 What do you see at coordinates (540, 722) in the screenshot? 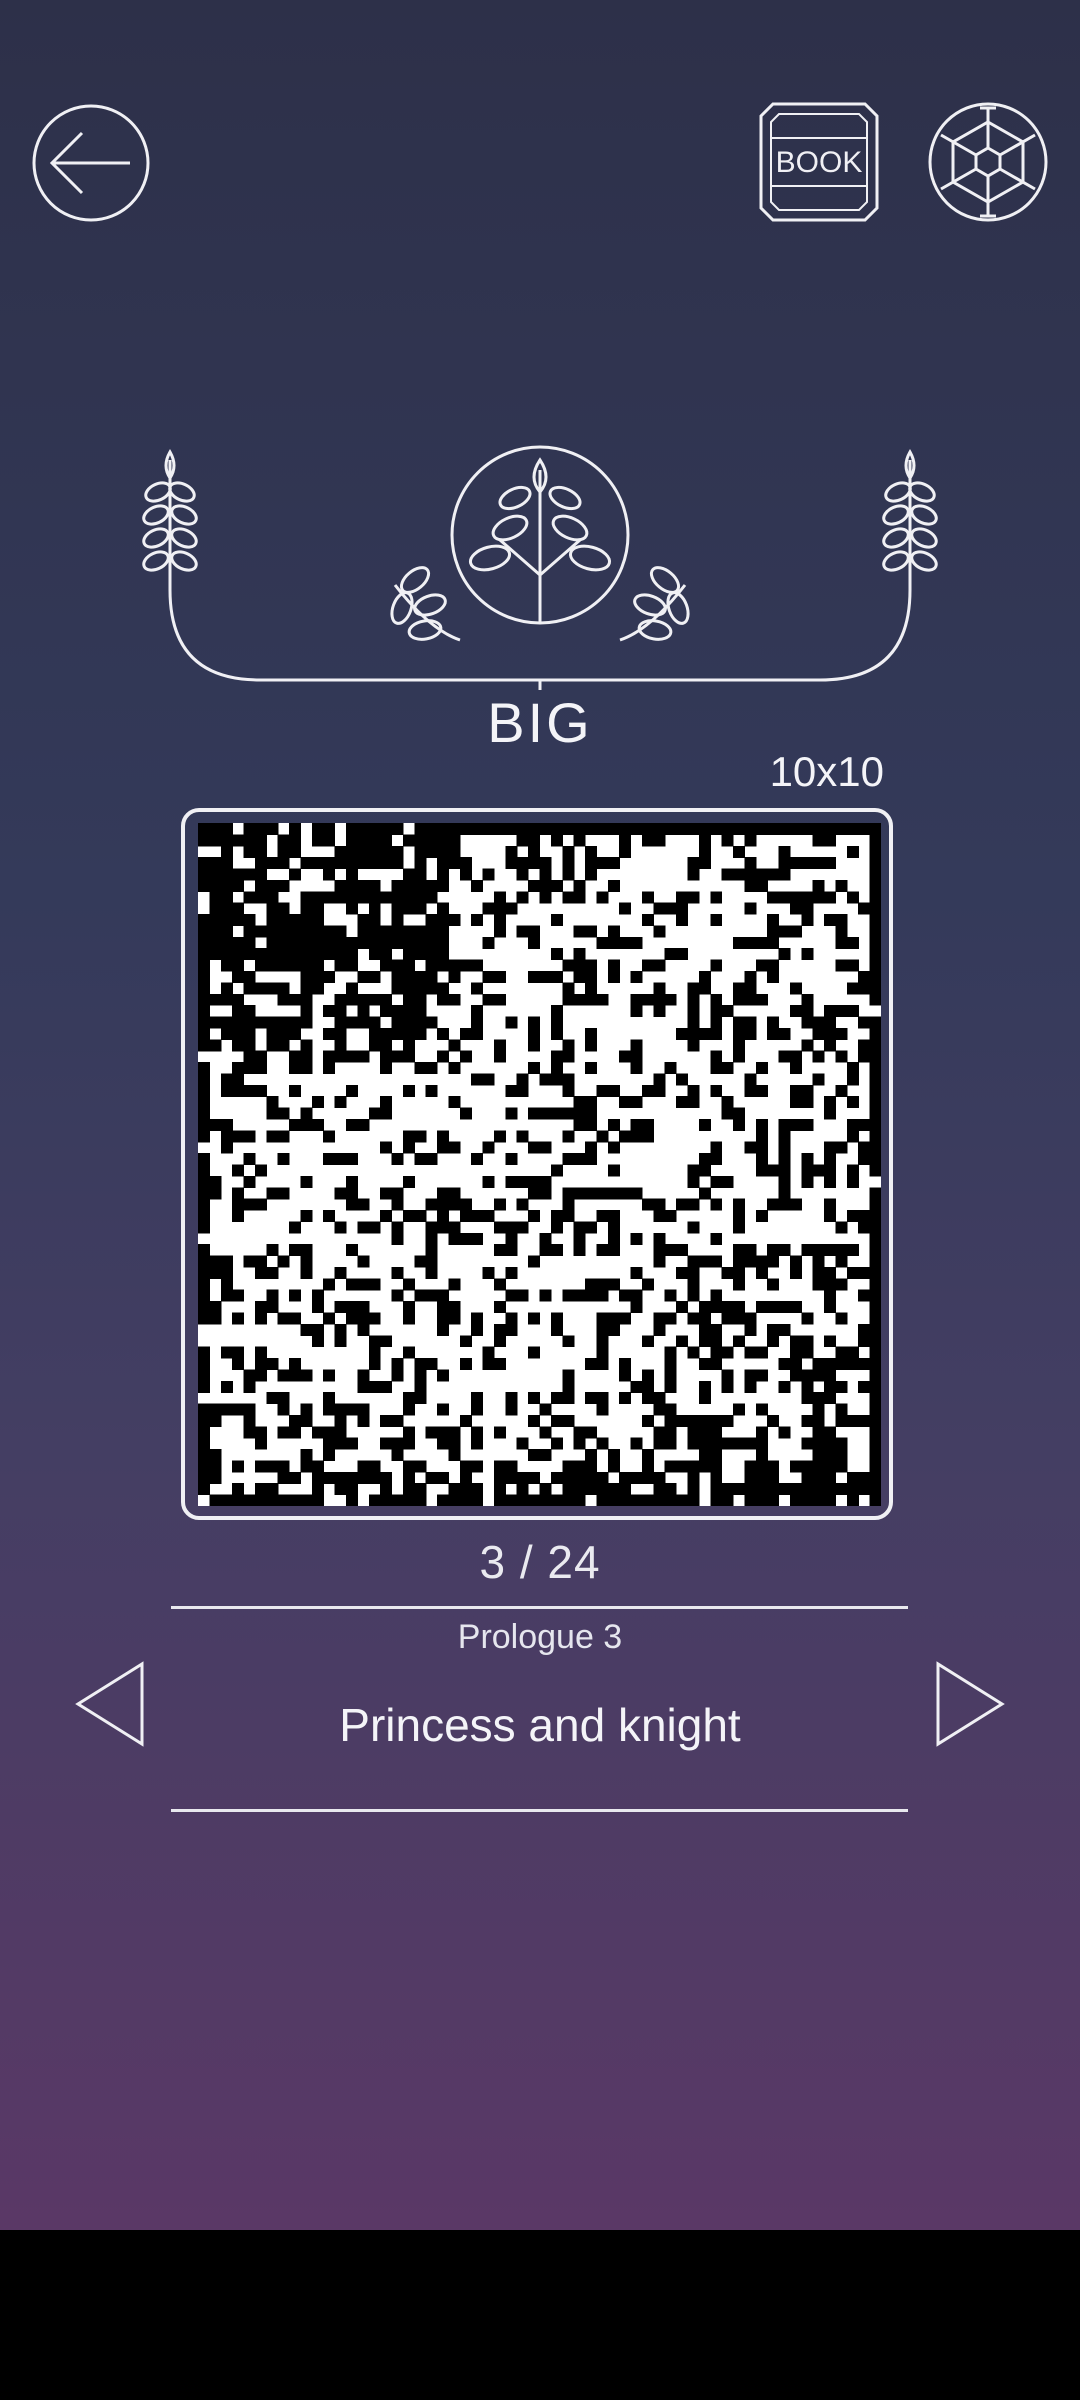
I see `tier-label: BIG` at bounding box center [540, 722].